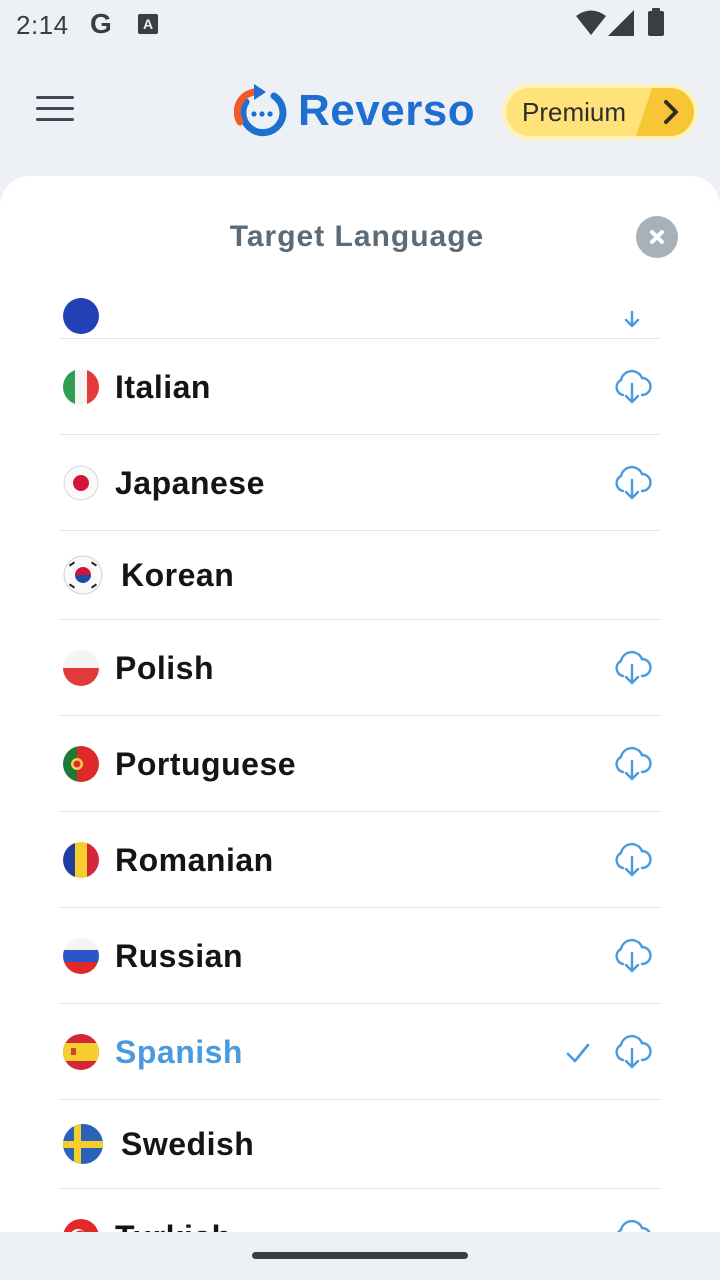 The height and width of the screenshot is (1280, 720). I want to click on language-label: Spanish, so click(179, 1052).